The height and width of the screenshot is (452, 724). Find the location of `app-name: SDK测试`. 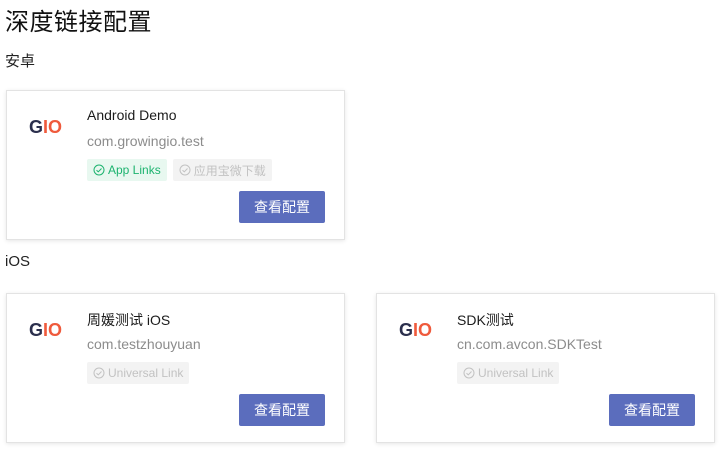

app-name: SDK测试 is located at coordinates (485, 320).